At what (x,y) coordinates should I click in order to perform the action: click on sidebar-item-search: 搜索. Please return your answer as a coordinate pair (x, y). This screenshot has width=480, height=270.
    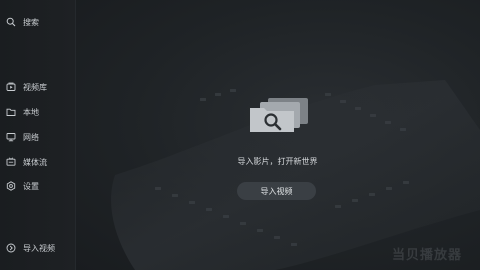
    Looking at the image, I should click on (22, 22).